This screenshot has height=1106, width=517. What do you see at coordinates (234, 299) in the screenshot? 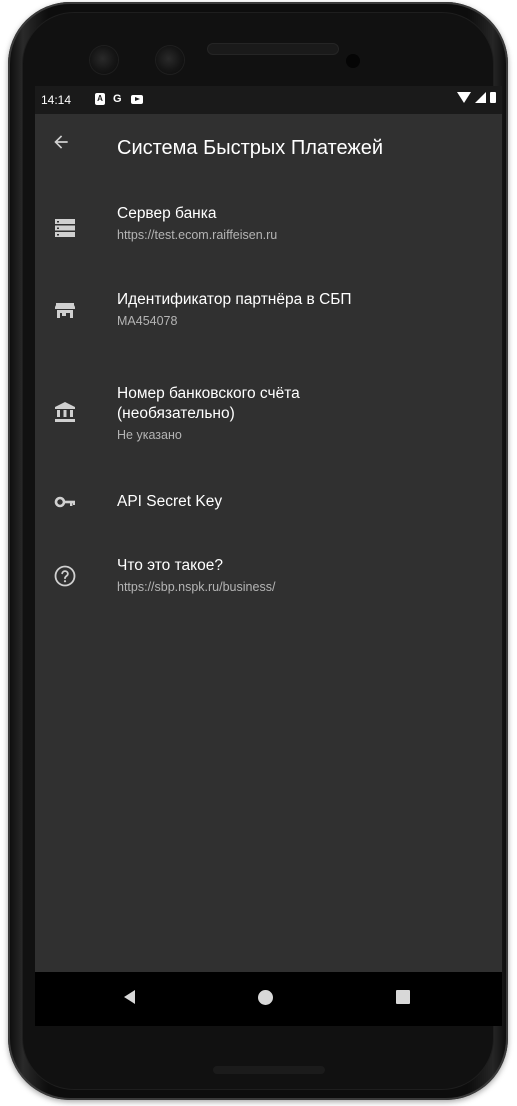
I see `setting-title: Идентификатор партнёра в СБП` at bounding box center [234, 299].